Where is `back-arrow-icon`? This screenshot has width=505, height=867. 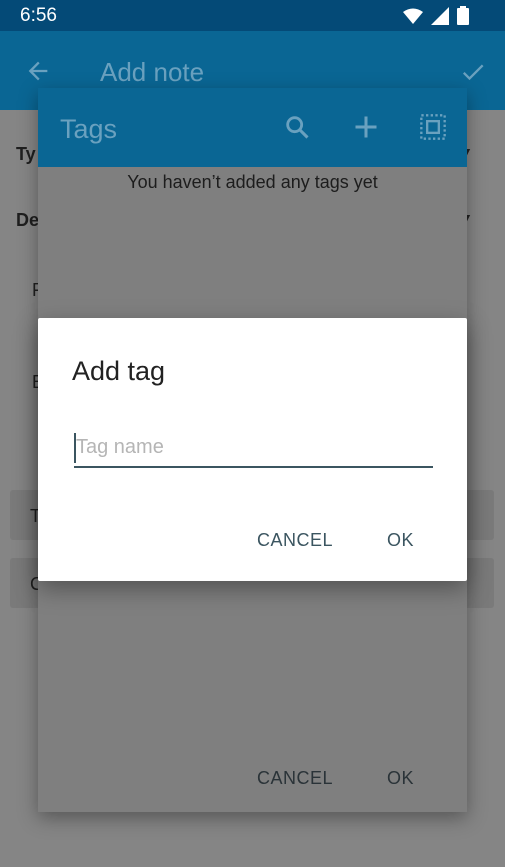 back-arrow-icon is located at coordinates (38, 71).